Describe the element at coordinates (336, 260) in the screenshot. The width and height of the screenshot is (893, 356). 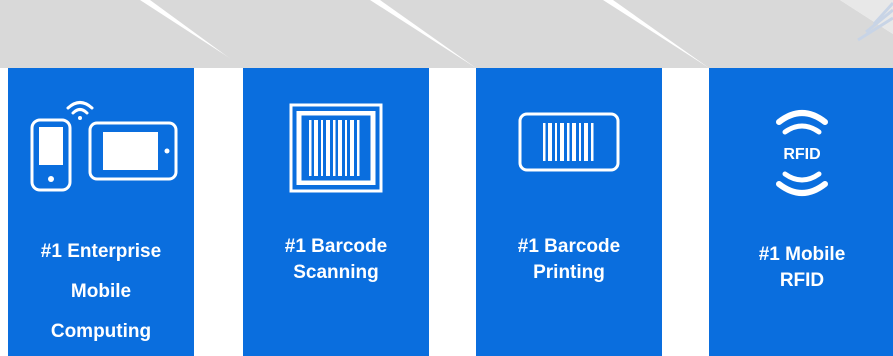
I see `card-label: #1 Barcode Scanning` at that location.